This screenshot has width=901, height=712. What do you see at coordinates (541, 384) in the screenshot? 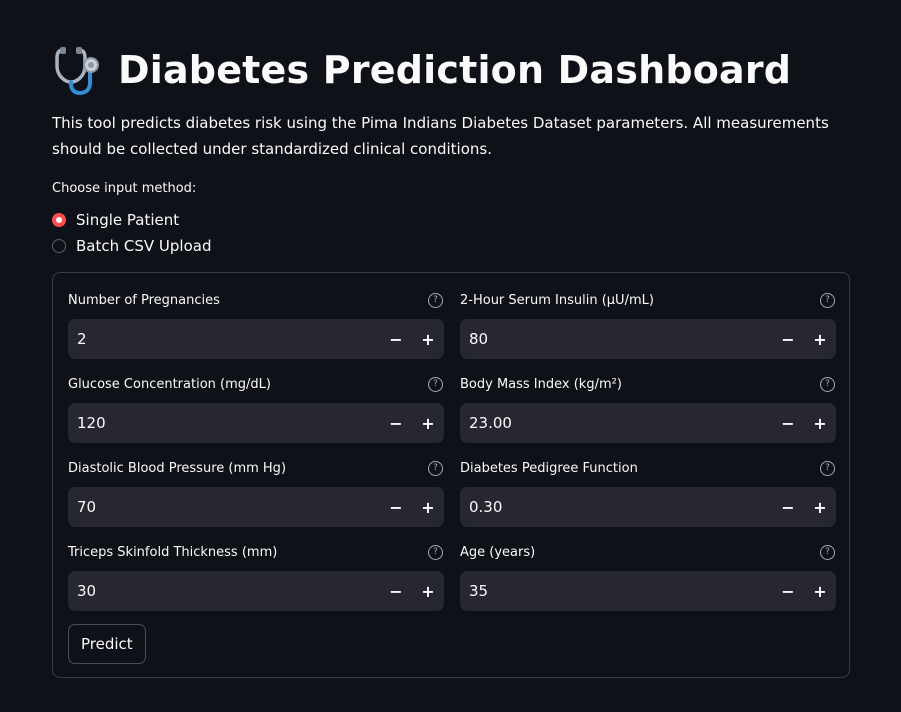
I see `field-label: Body Mass Index (kg/m²)` at bounding box center [541, 384].